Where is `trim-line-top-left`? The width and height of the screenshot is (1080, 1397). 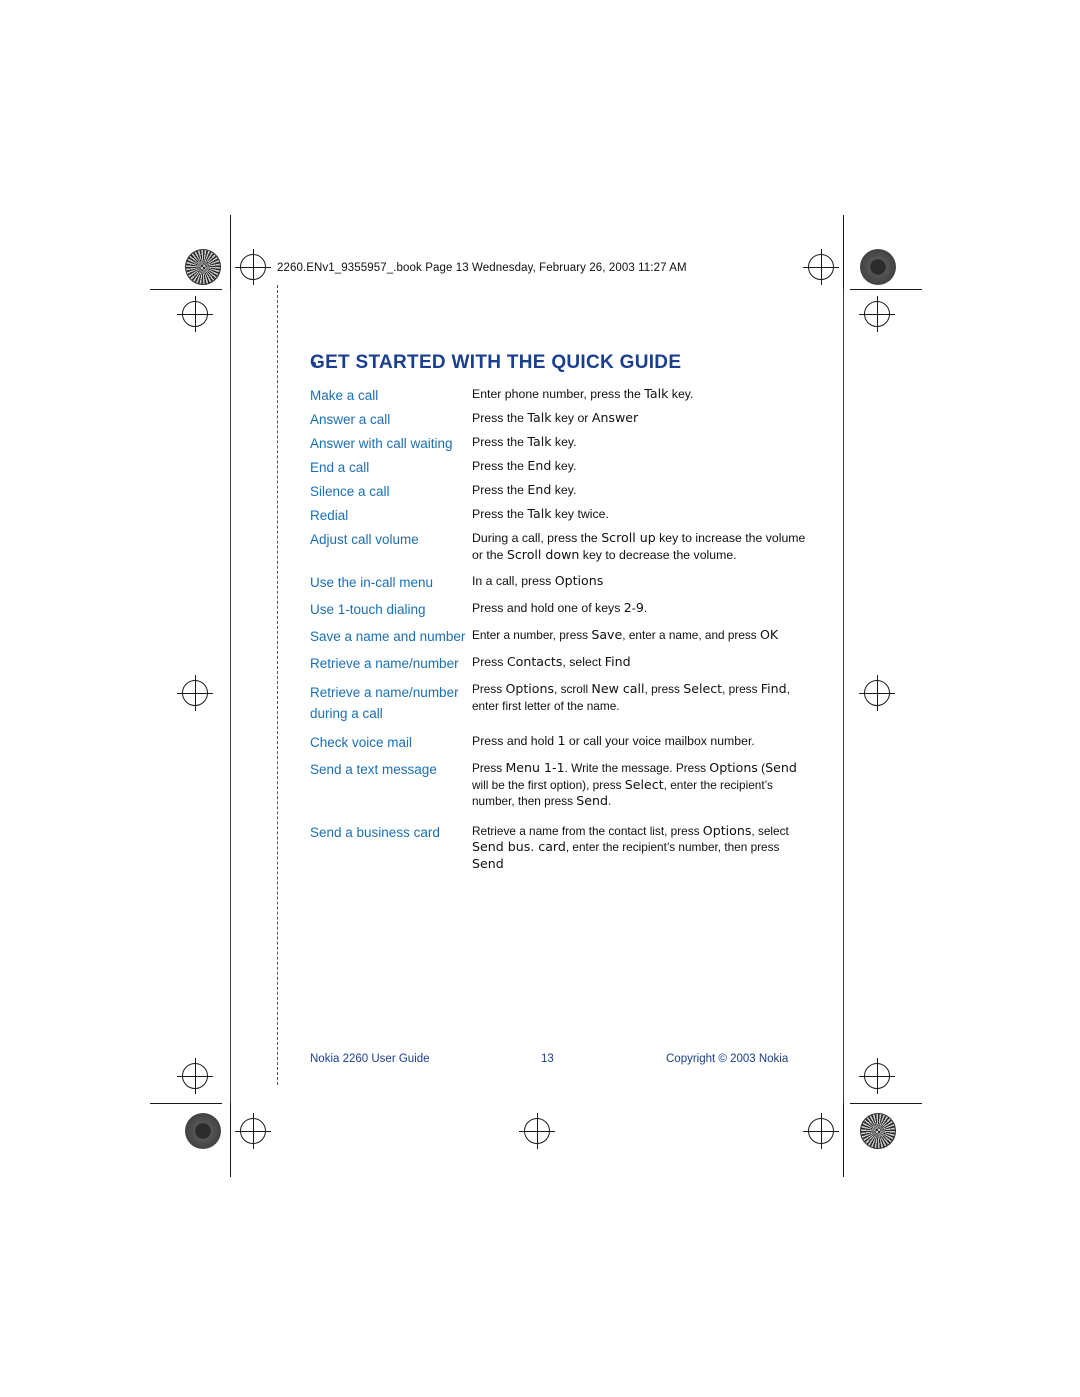 trim-line-top-left is located at coordinates (186, 289).